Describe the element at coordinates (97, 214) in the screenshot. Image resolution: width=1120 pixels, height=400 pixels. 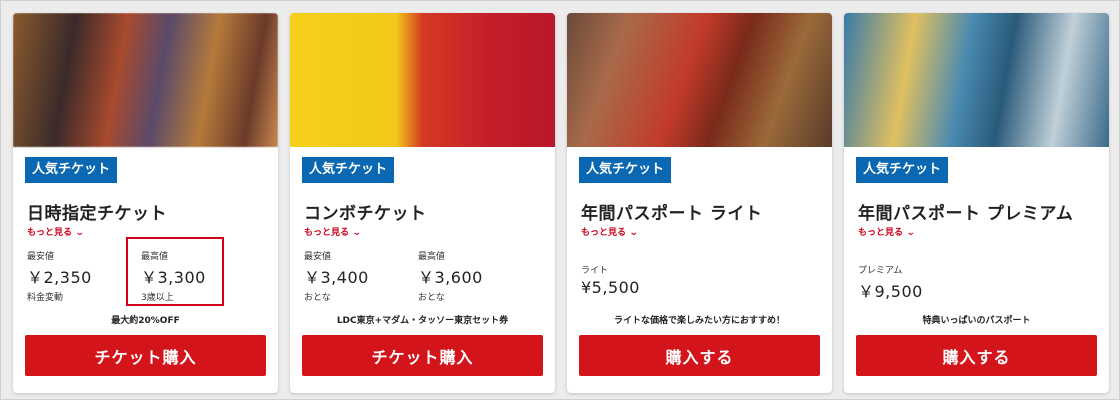
I see `card-title: 日時指定チケット` at that location.